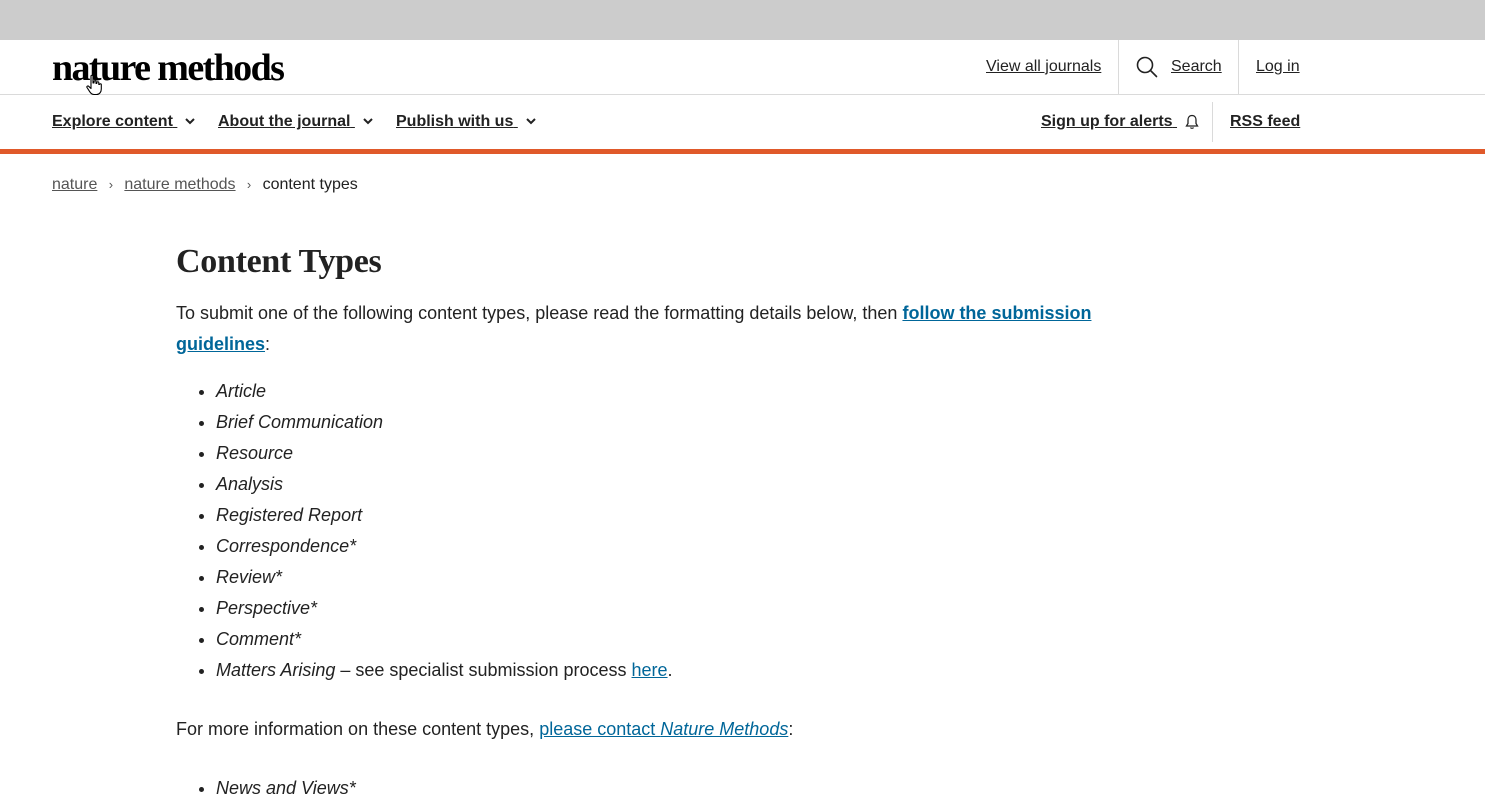 The image size is (1485, 812). What do you see at coordinates (666, 422) in the screenshot?
I see `list-item: Brief Communication` at bounding box center [666, 422].